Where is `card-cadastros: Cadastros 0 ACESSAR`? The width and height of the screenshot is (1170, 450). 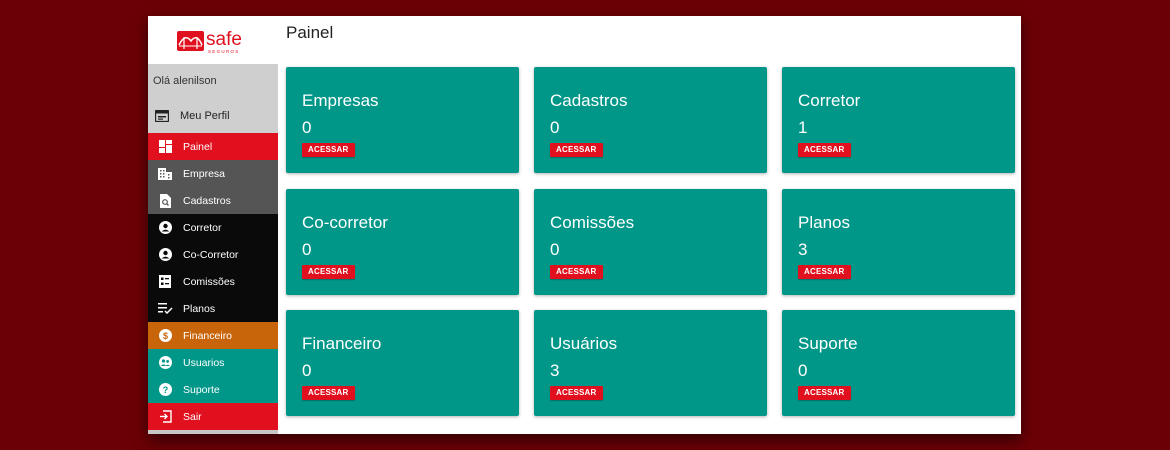
card-cadastros: Cadastros 0 ACESSAR is located at coordinates (650, 120).